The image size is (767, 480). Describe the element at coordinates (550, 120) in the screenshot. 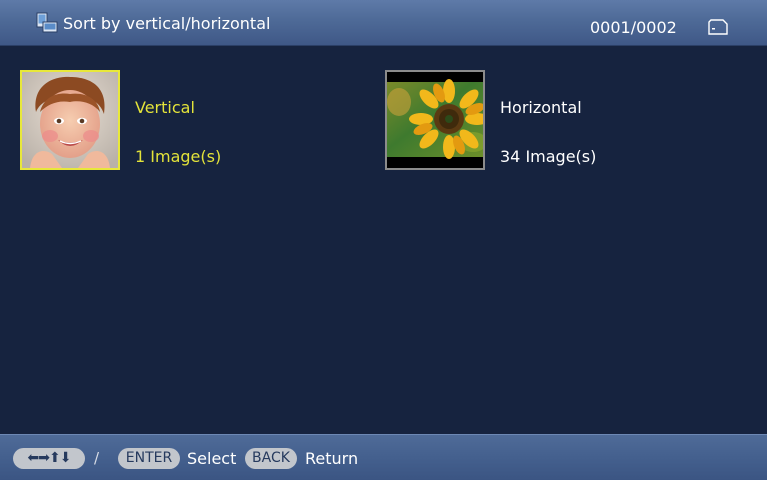

I see `group-horizontal: Horizontal 34 Image(s)` at that location.